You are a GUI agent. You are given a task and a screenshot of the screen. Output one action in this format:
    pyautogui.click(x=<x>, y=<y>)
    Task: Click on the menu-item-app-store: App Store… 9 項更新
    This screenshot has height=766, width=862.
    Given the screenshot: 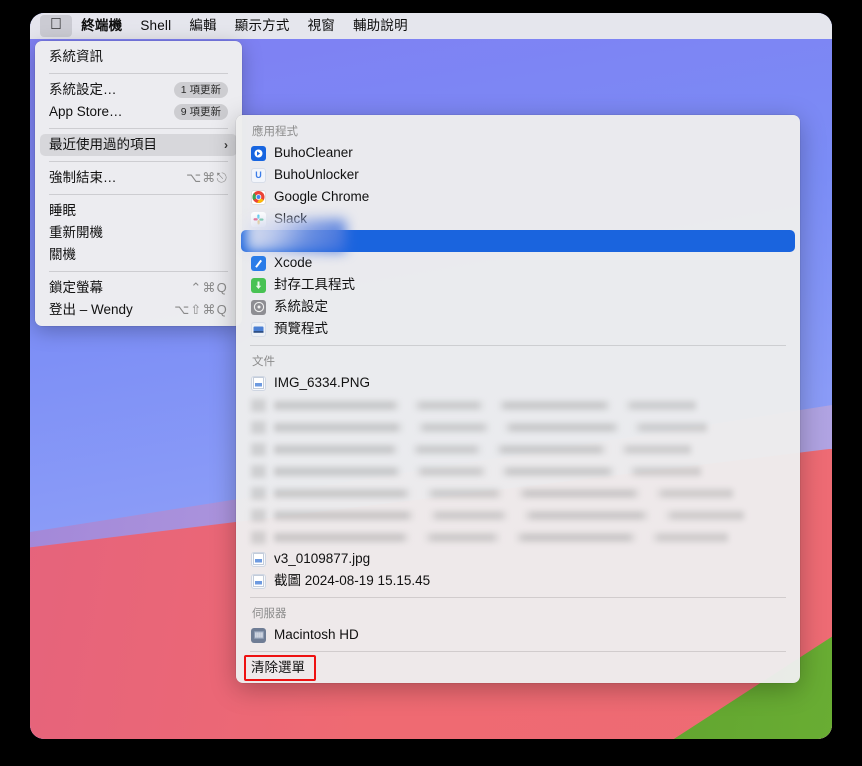 What is the action you would take?
    pyautogui.click(x=138, y=112)
    